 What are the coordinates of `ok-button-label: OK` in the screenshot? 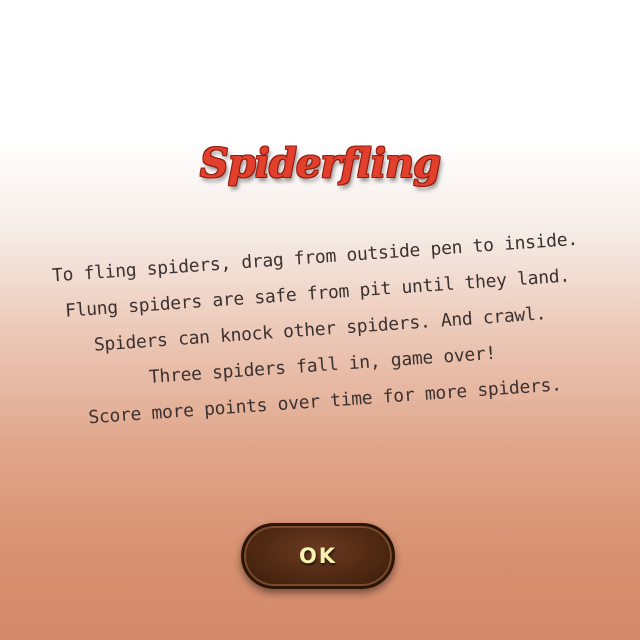 It's located at (318, 556).